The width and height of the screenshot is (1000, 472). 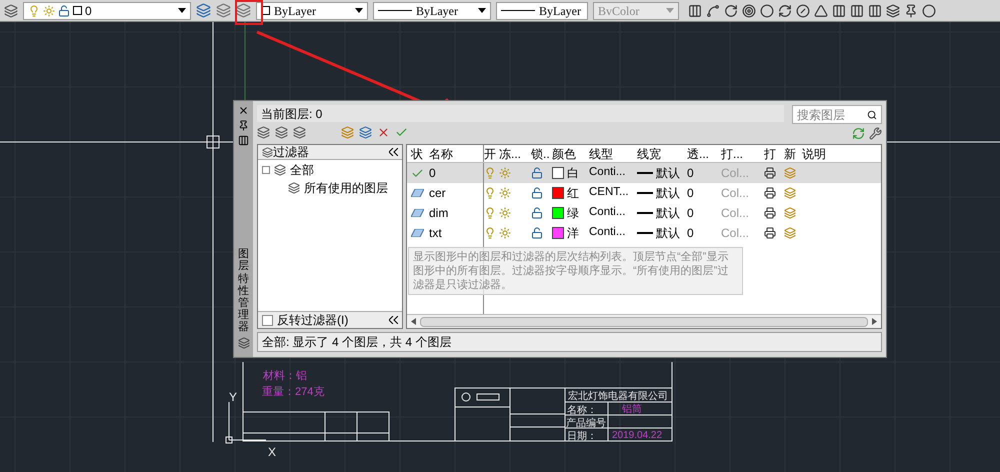 I want to click on column-header: 说明, so click(x=814, y=153).